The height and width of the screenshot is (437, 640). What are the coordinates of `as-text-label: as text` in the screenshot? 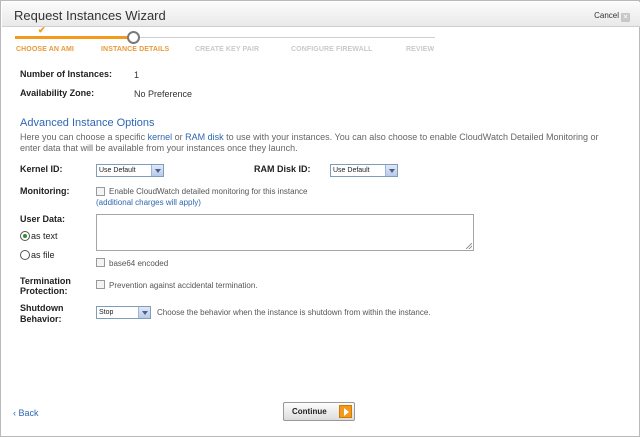 It's located at (44, 236).